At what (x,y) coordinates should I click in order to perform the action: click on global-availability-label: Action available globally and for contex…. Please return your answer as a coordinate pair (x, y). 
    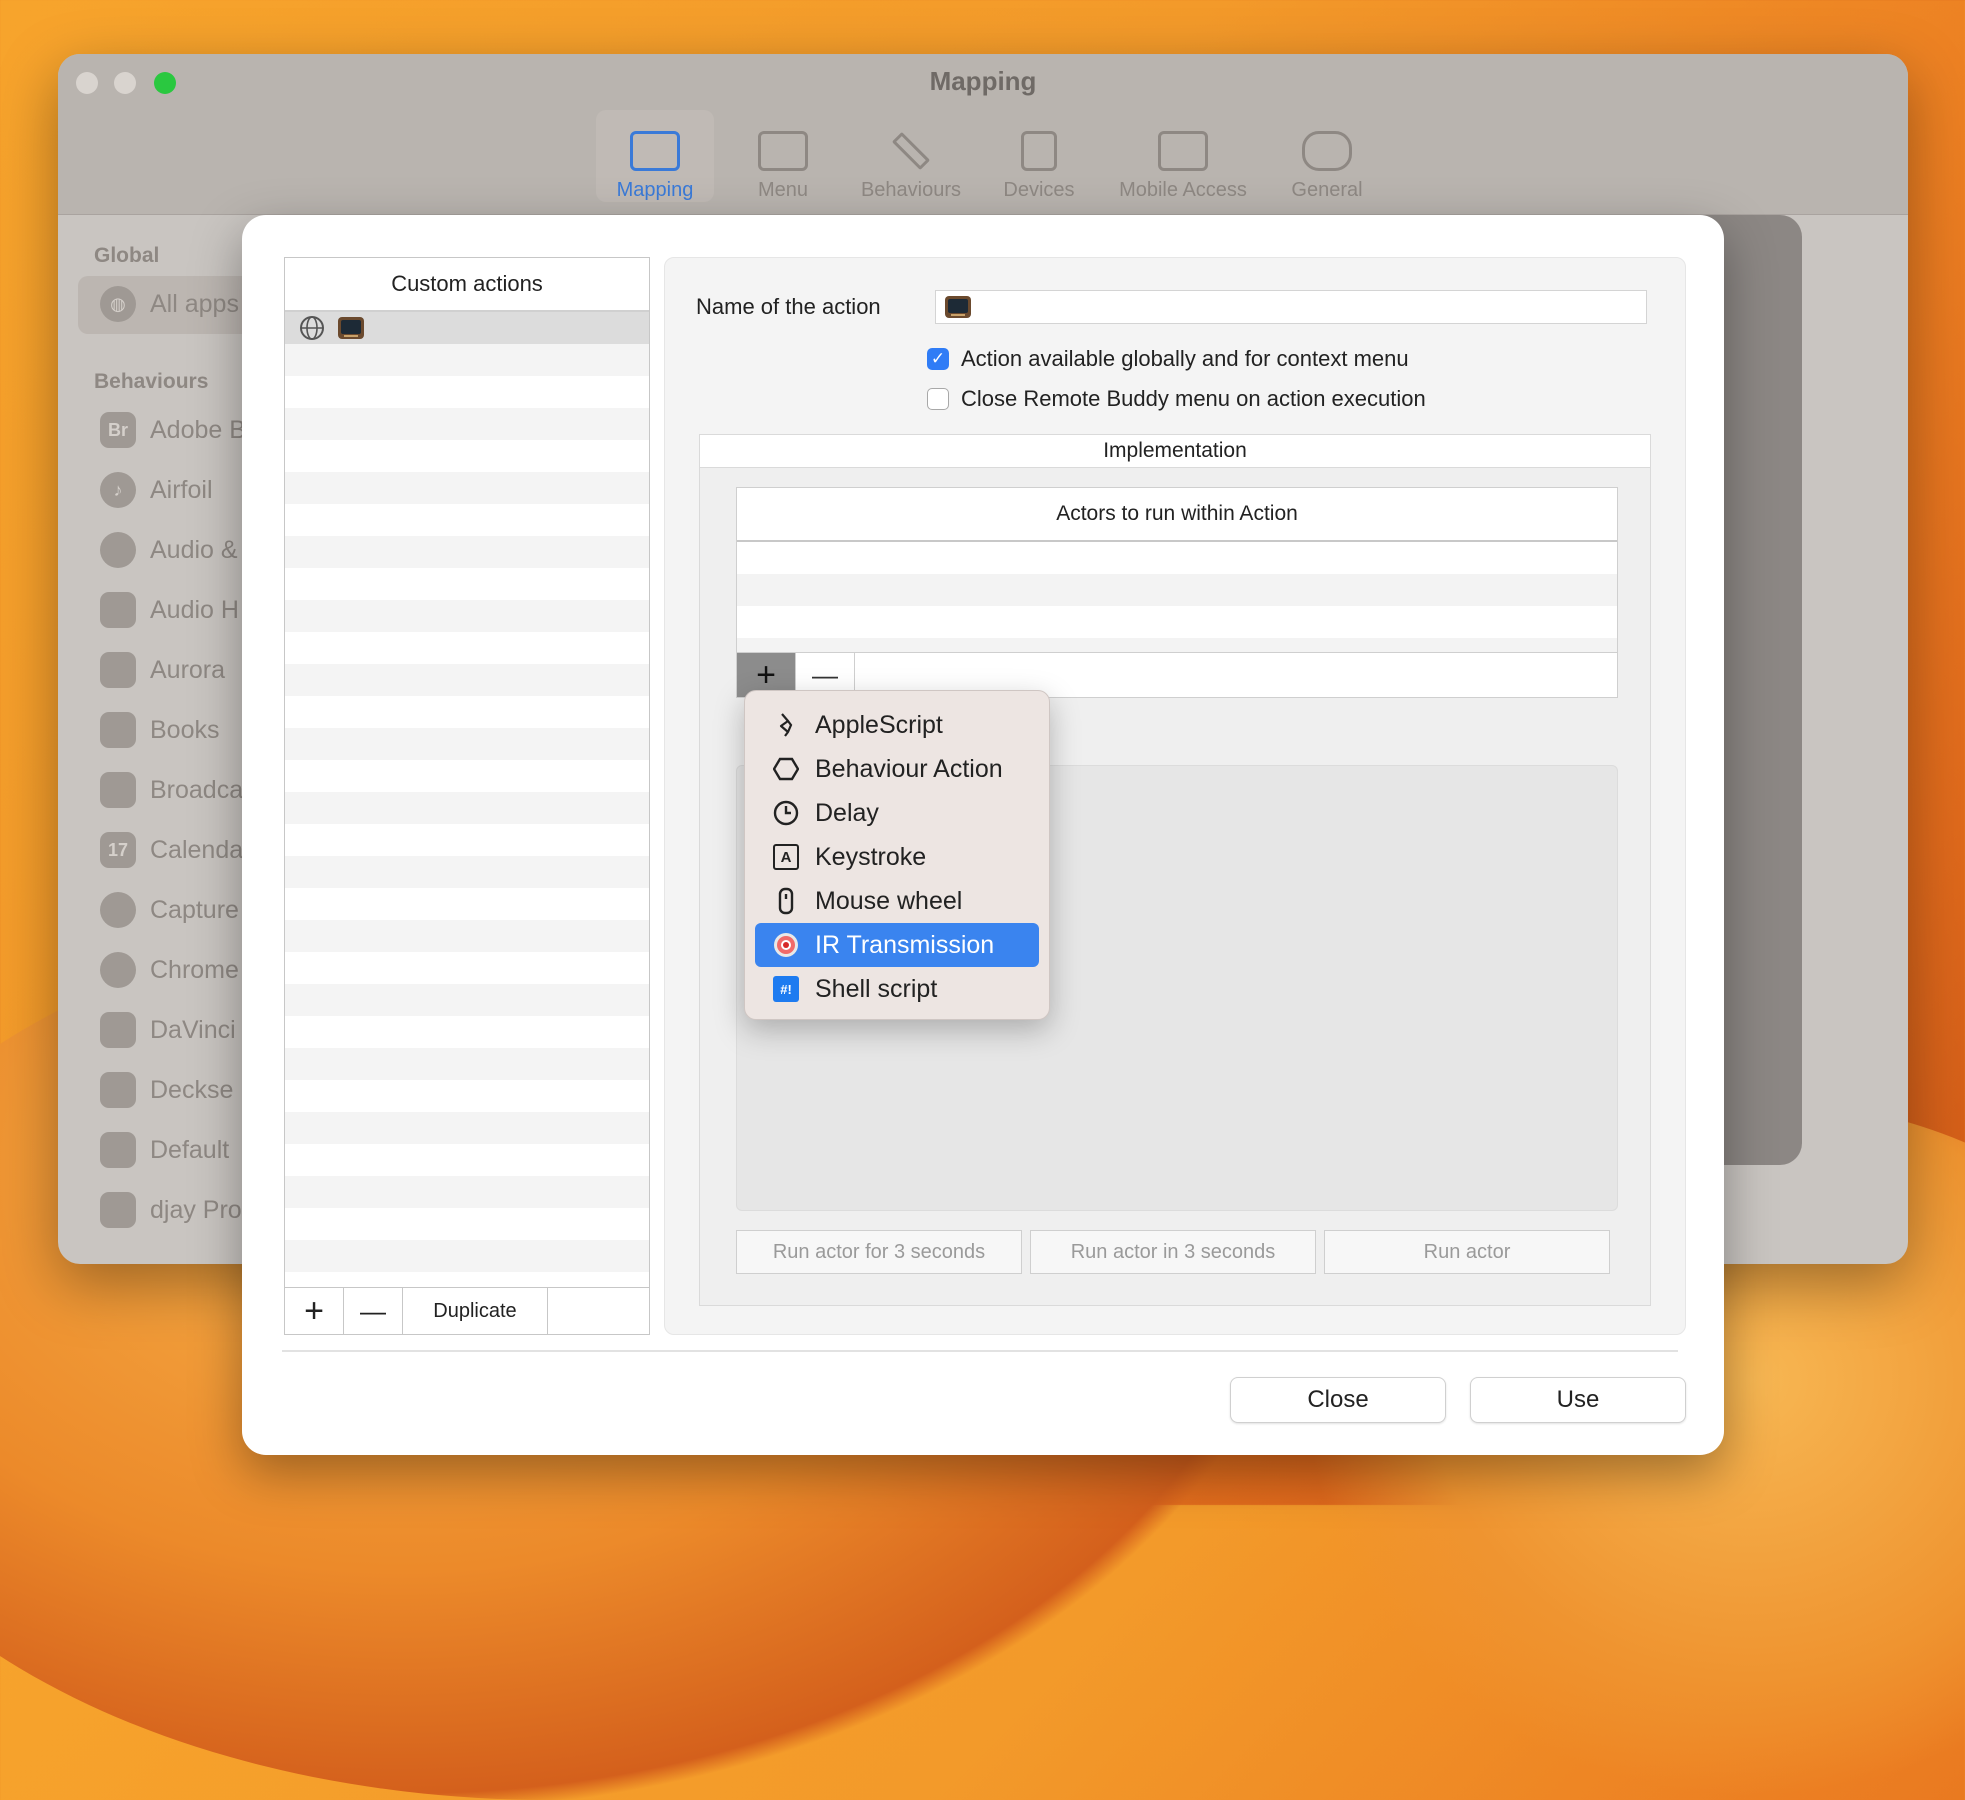
    Looking at the image, I should click on (1185, 358).